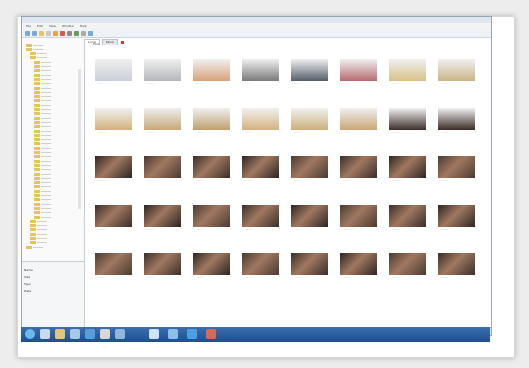 Image resolution: width=529 pixels, height=368 pixels. What do you see at coordinates (96, 44) in the screenshot?
I see `breadcrumb: Files` at bounding box center [96, 44].